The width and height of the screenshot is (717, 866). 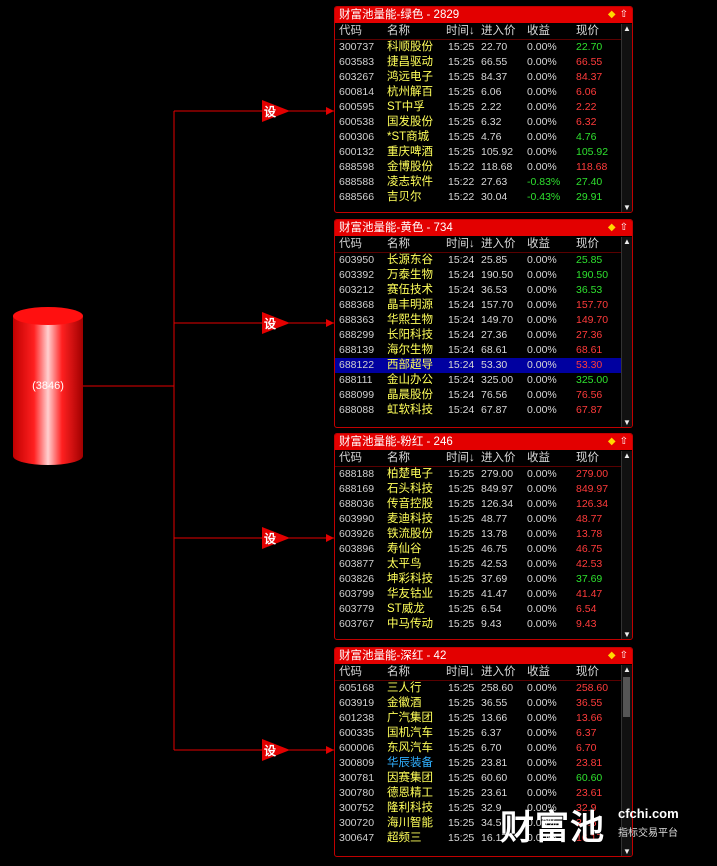 I want to click on table-row: 600132 重庆啤酒 15:25 105.92 0.00% 105.92, so click(x=483, y=152).